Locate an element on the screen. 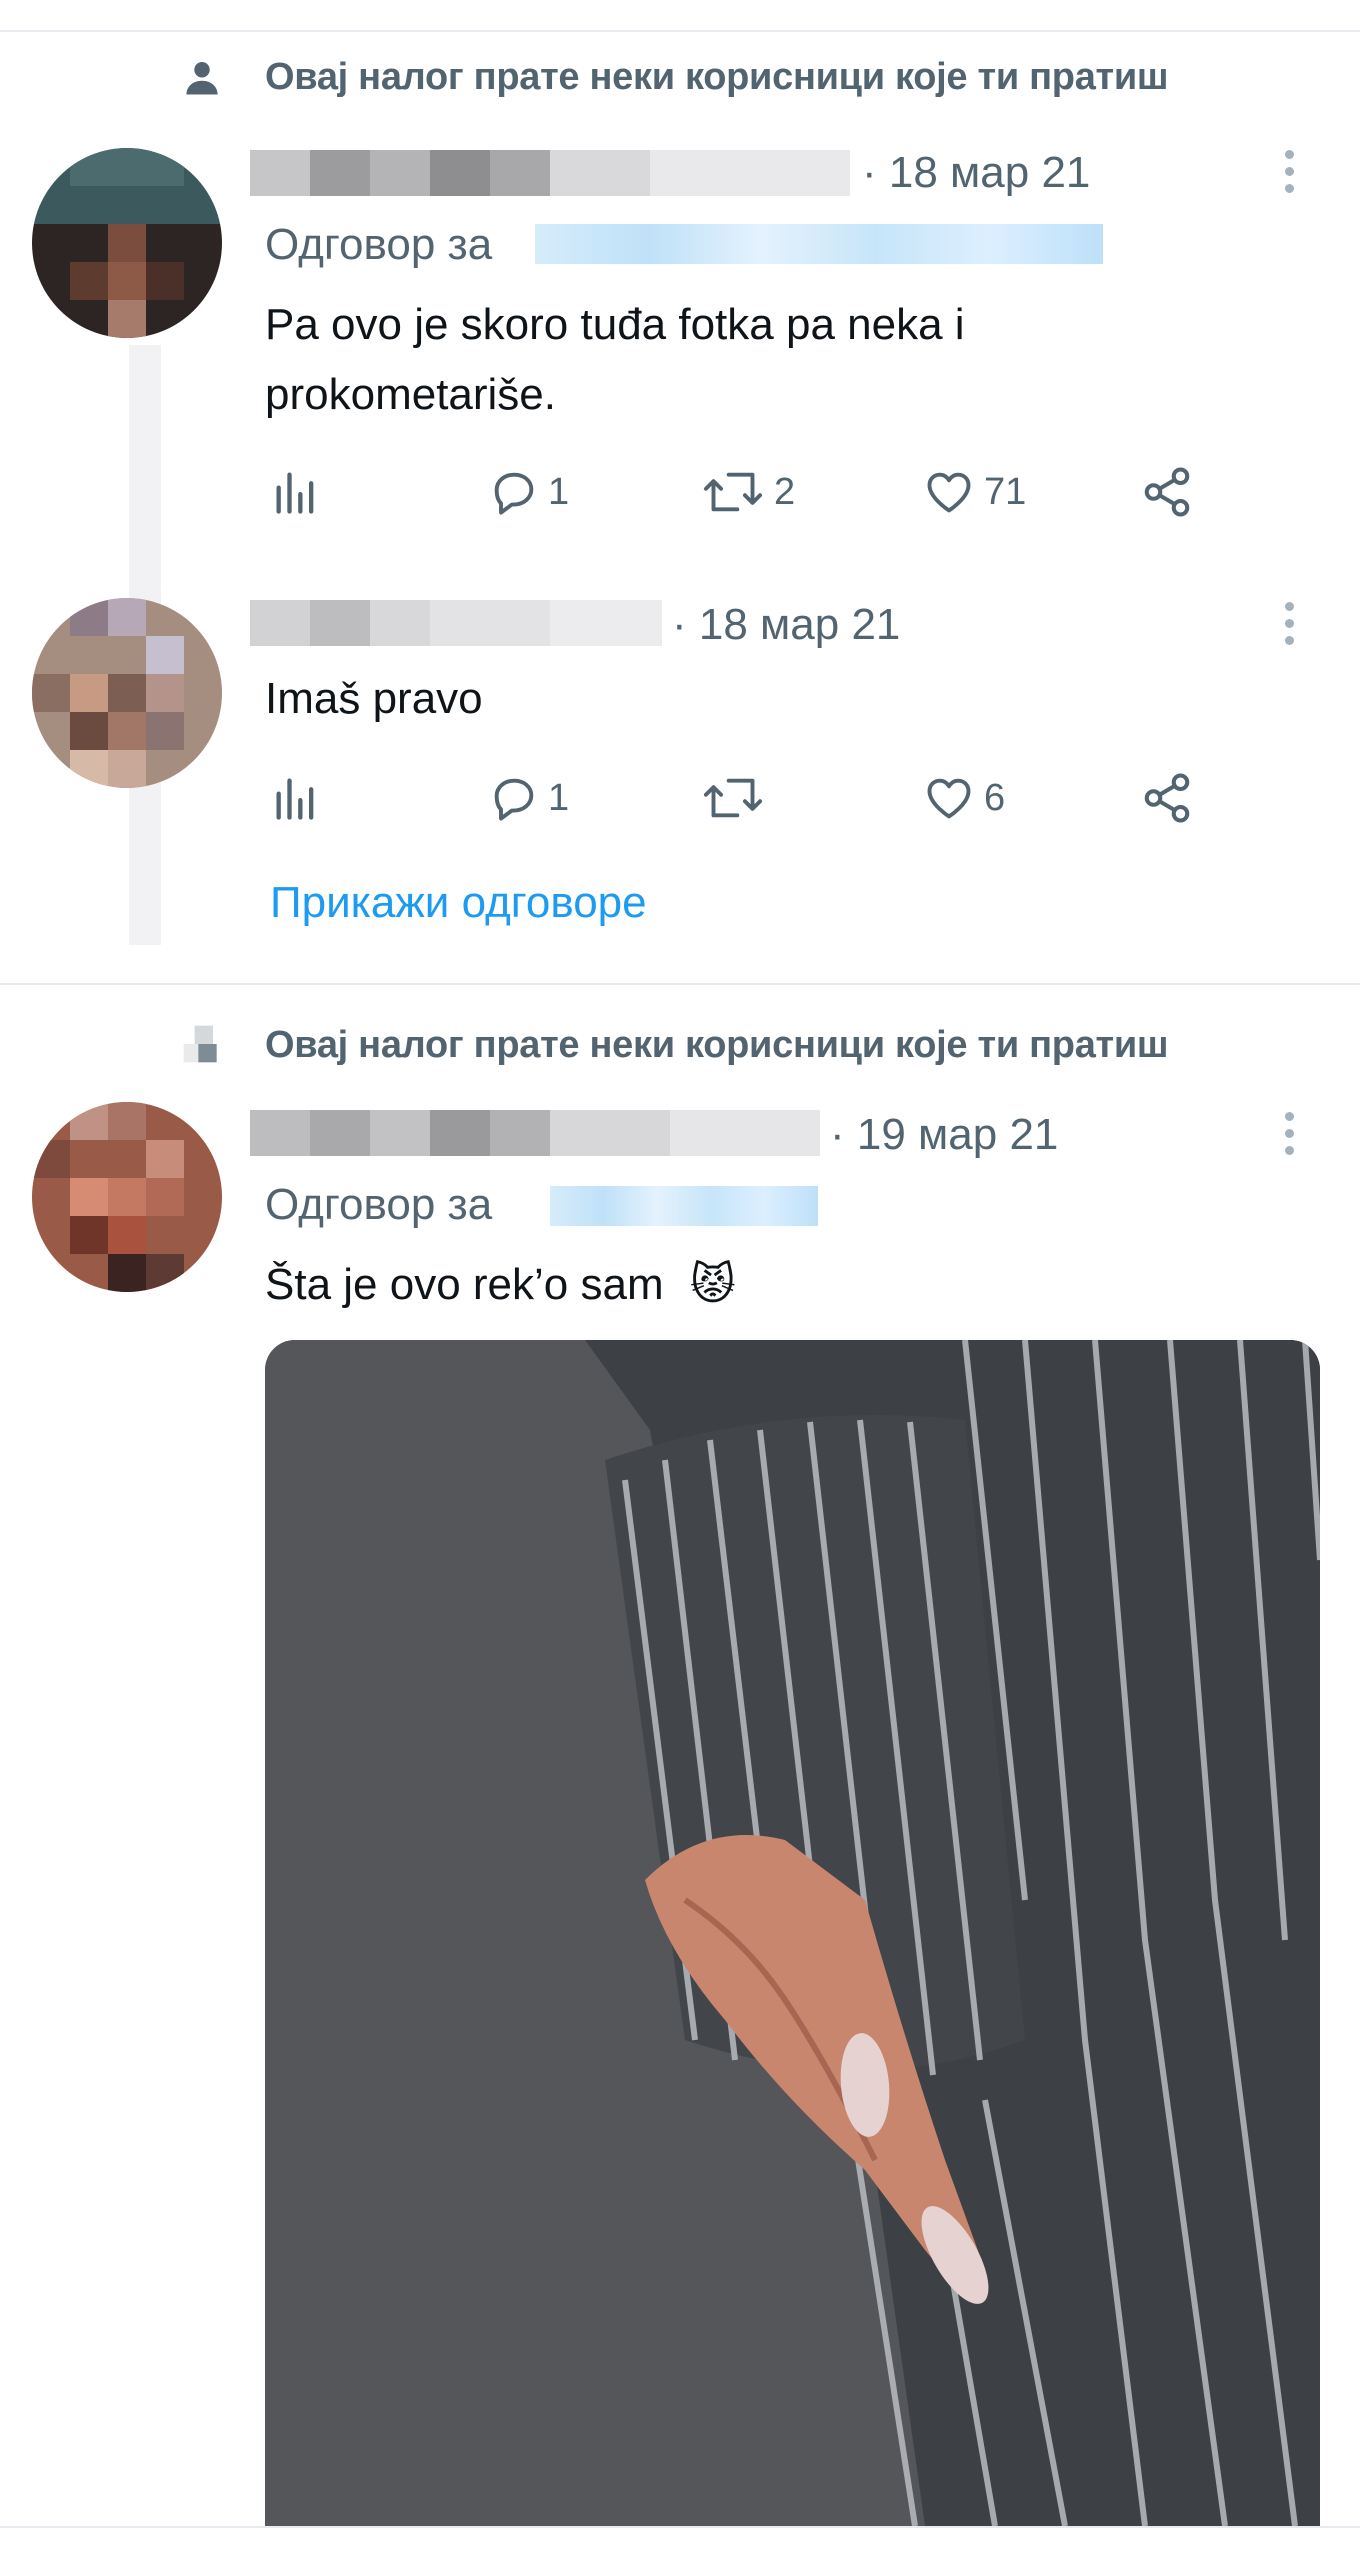  angry-devil-emoji: 😾 is located at coordinates (712, 1284).